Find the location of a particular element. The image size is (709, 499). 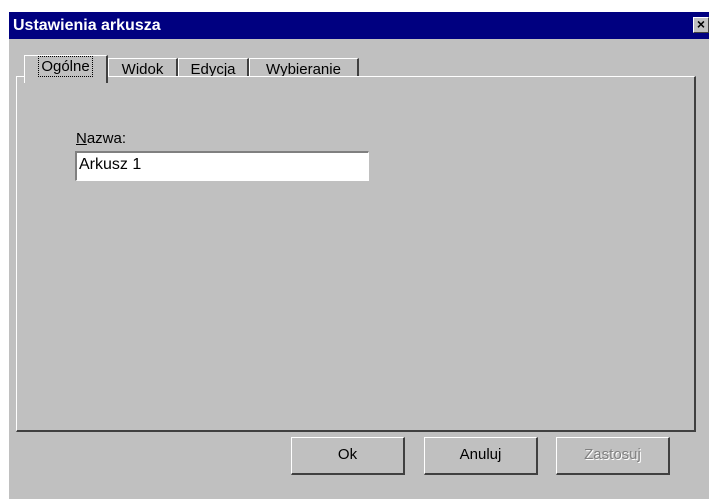

close-icon: × is located at coordinates (701, 24).